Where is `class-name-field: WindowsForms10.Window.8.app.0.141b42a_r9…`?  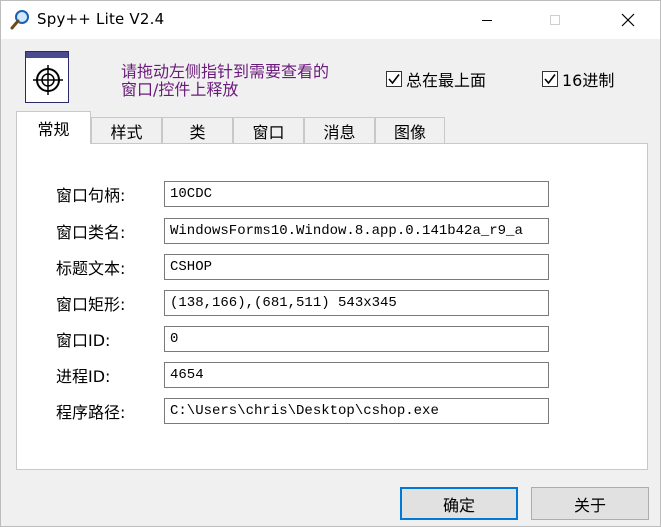
class-name-field: WindowsForms10.Window.8.app.0.141b42a_r9… is located at coordinates (356, 231).